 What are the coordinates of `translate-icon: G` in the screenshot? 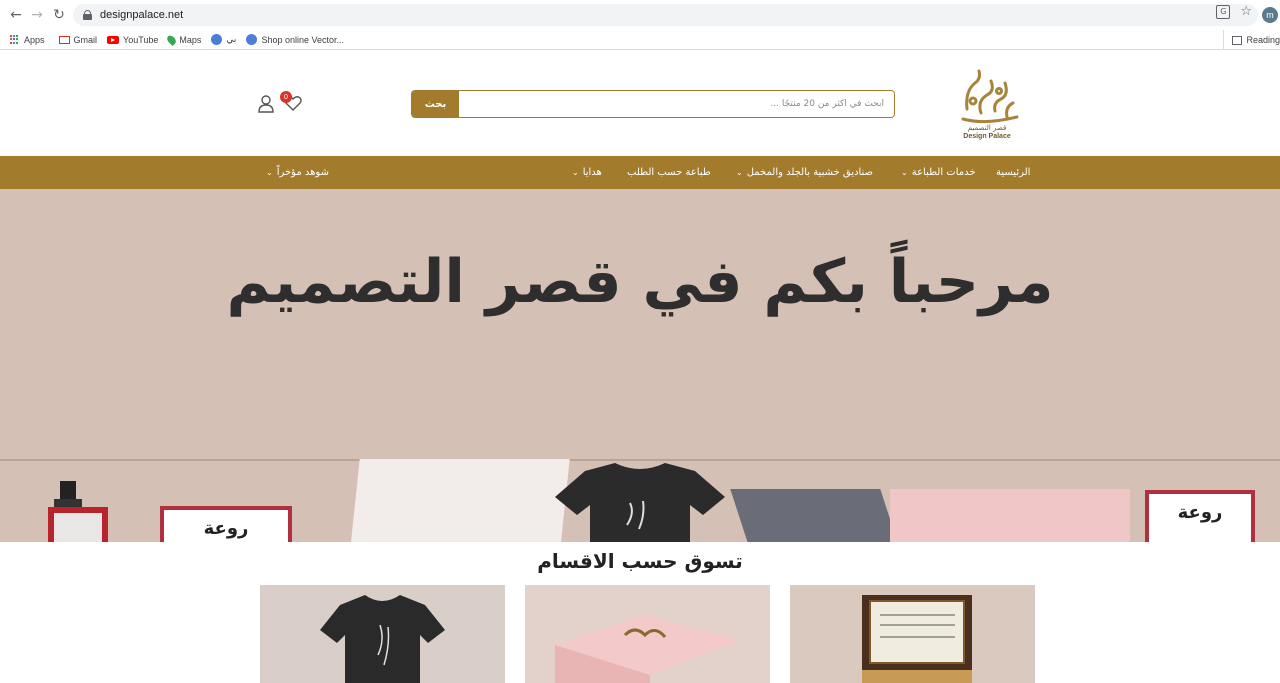 It's located at (1223, 11).